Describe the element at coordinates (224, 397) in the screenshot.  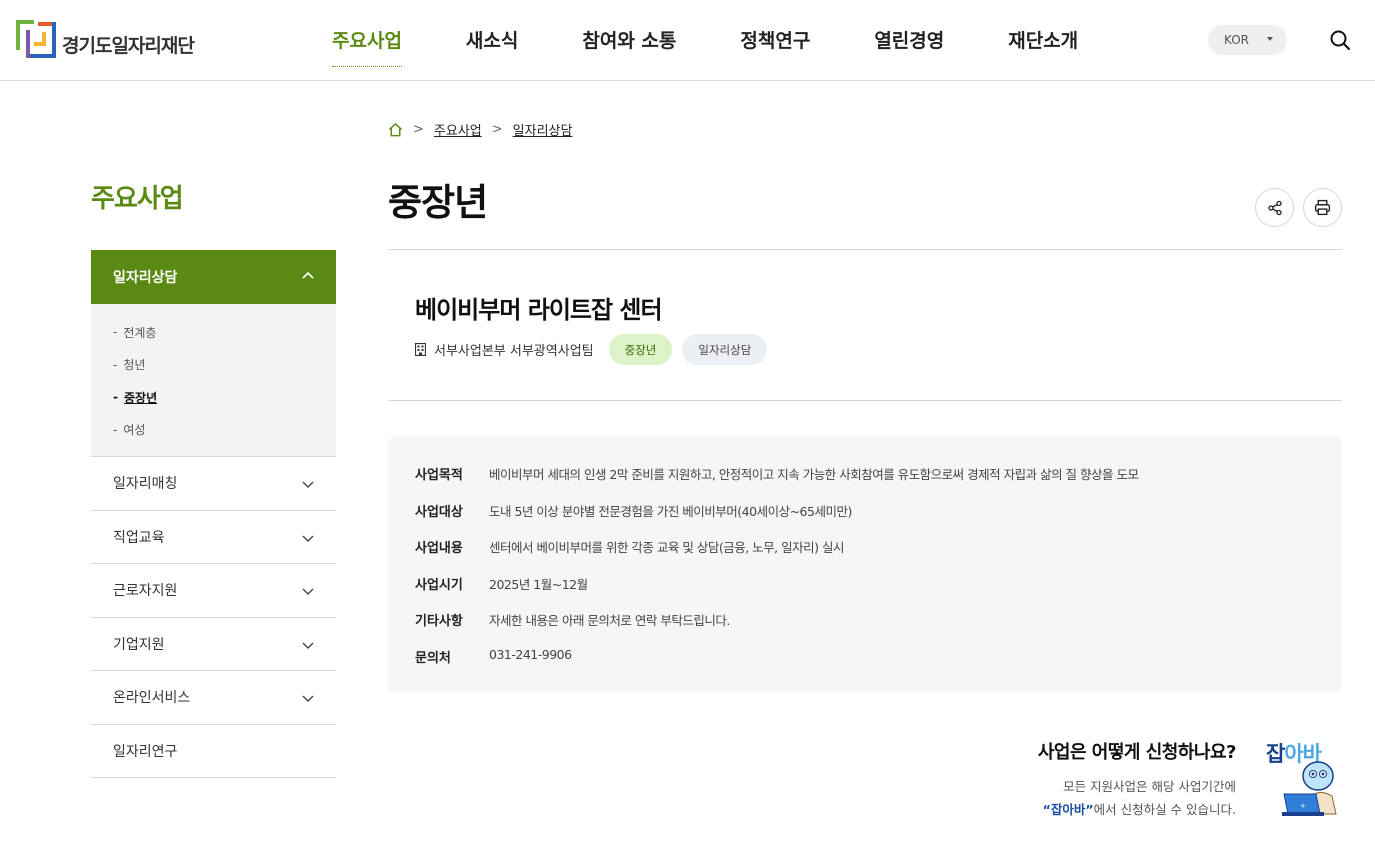
I see `sidebar-subitem-middle-aged: - 중장년` at that location.